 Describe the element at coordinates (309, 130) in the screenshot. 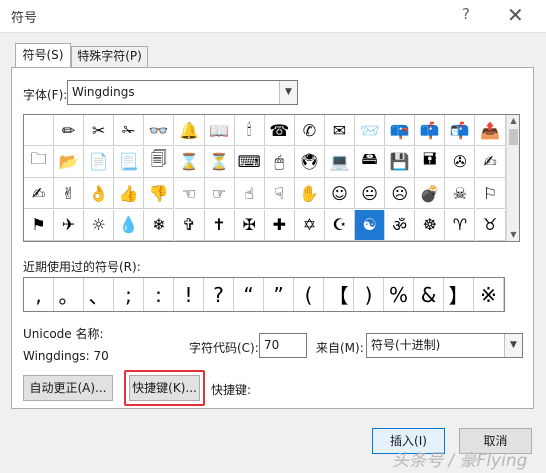

I see `symbol-cell: ✆` at that location.